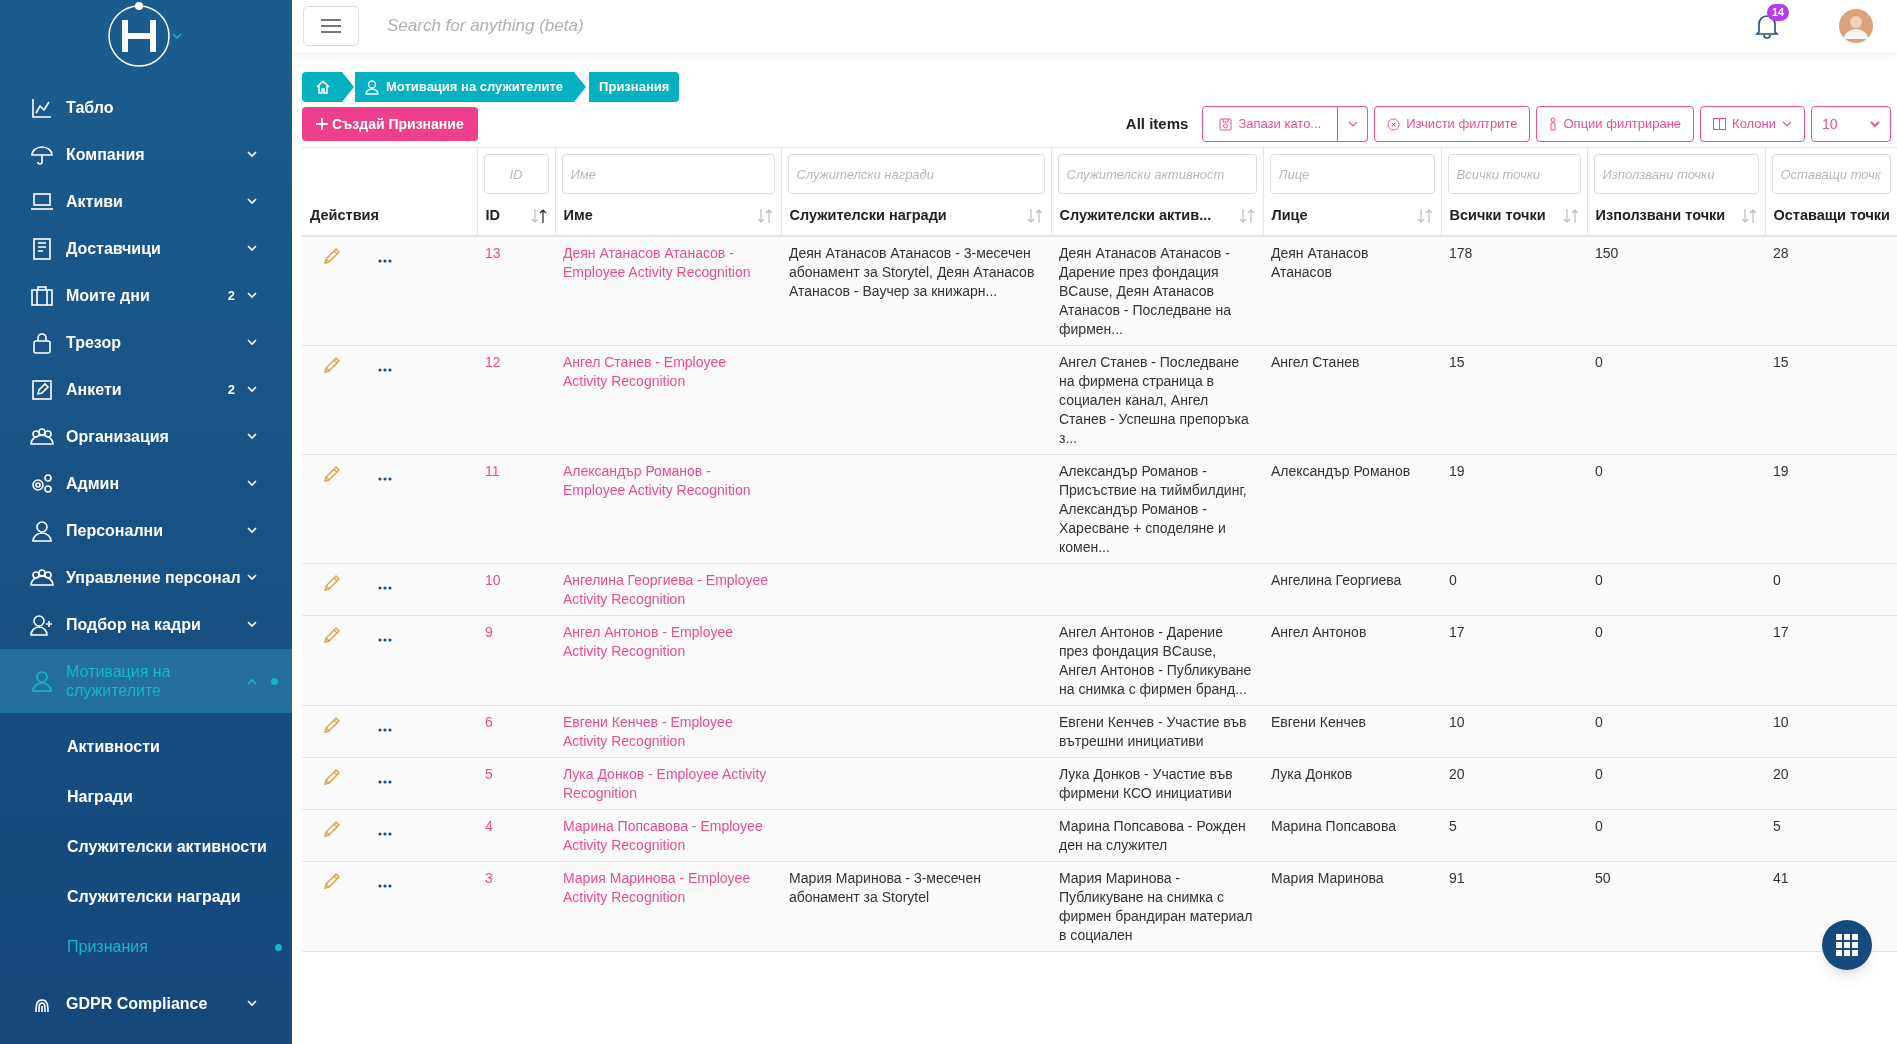 This screenshot has width=1897, height=1044. What do you see at coordinates (516, 580) in the screenshot?
I see `id-link: 10` at bounding box center [516, 580].